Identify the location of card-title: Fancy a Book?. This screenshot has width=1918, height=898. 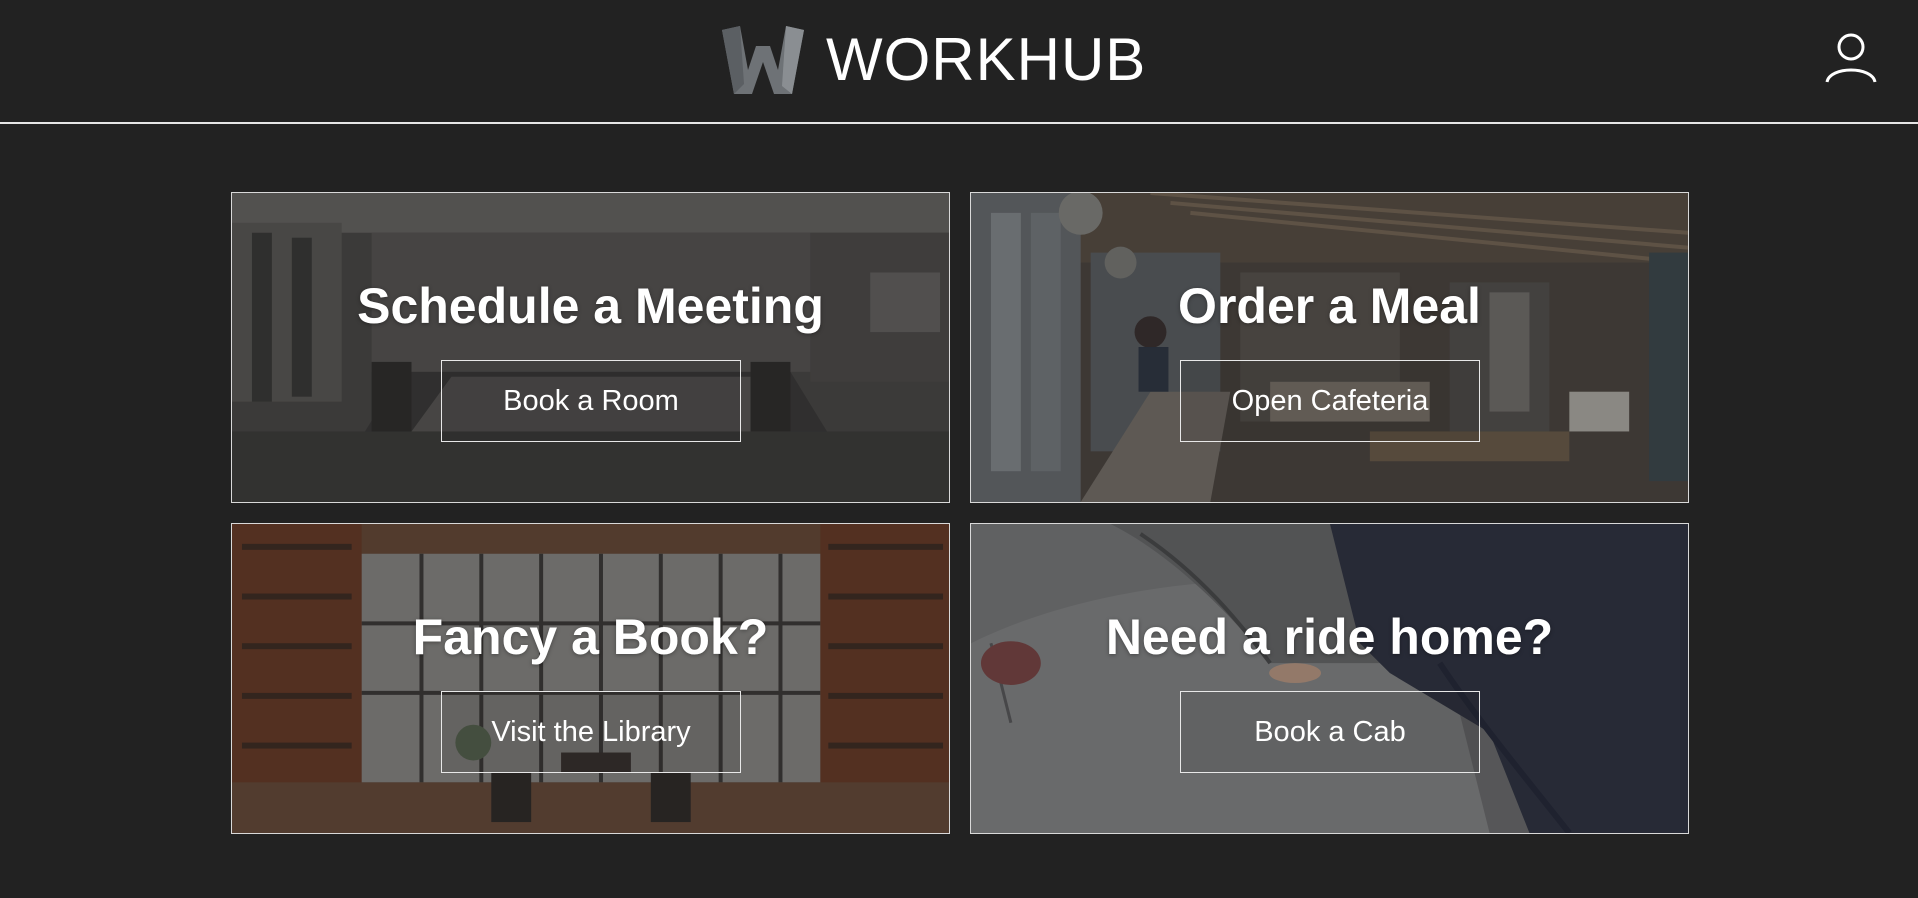
(590, 637).